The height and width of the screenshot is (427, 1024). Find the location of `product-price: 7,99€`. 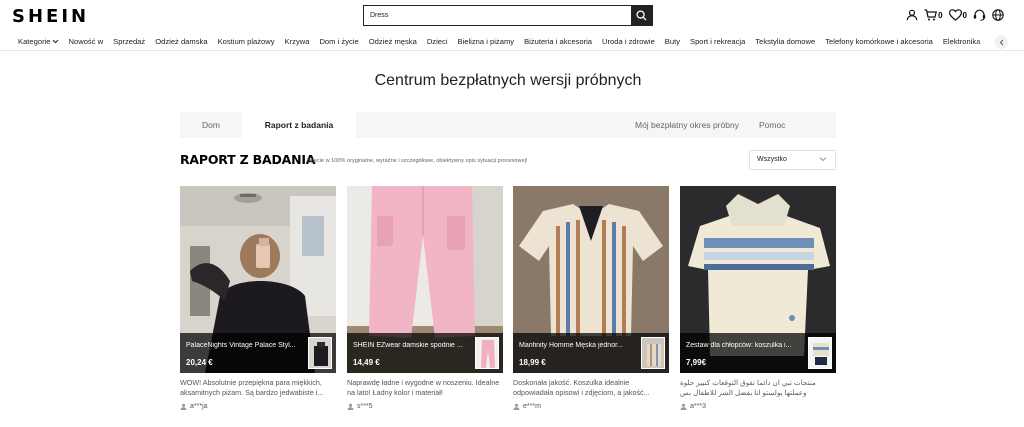

product-price: 7,99€ is located at coordinates (696, 362).